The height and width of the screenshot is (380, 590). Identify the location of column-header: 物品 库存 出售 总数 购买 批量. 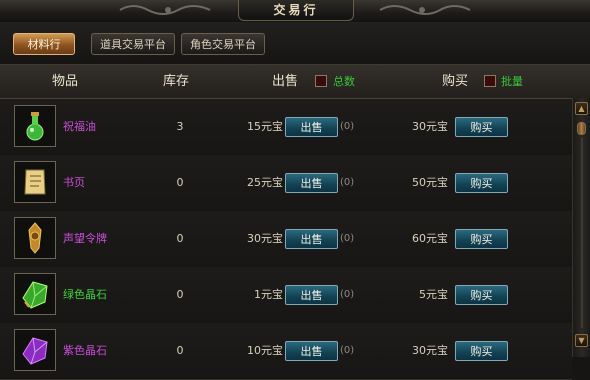
(295, 82).